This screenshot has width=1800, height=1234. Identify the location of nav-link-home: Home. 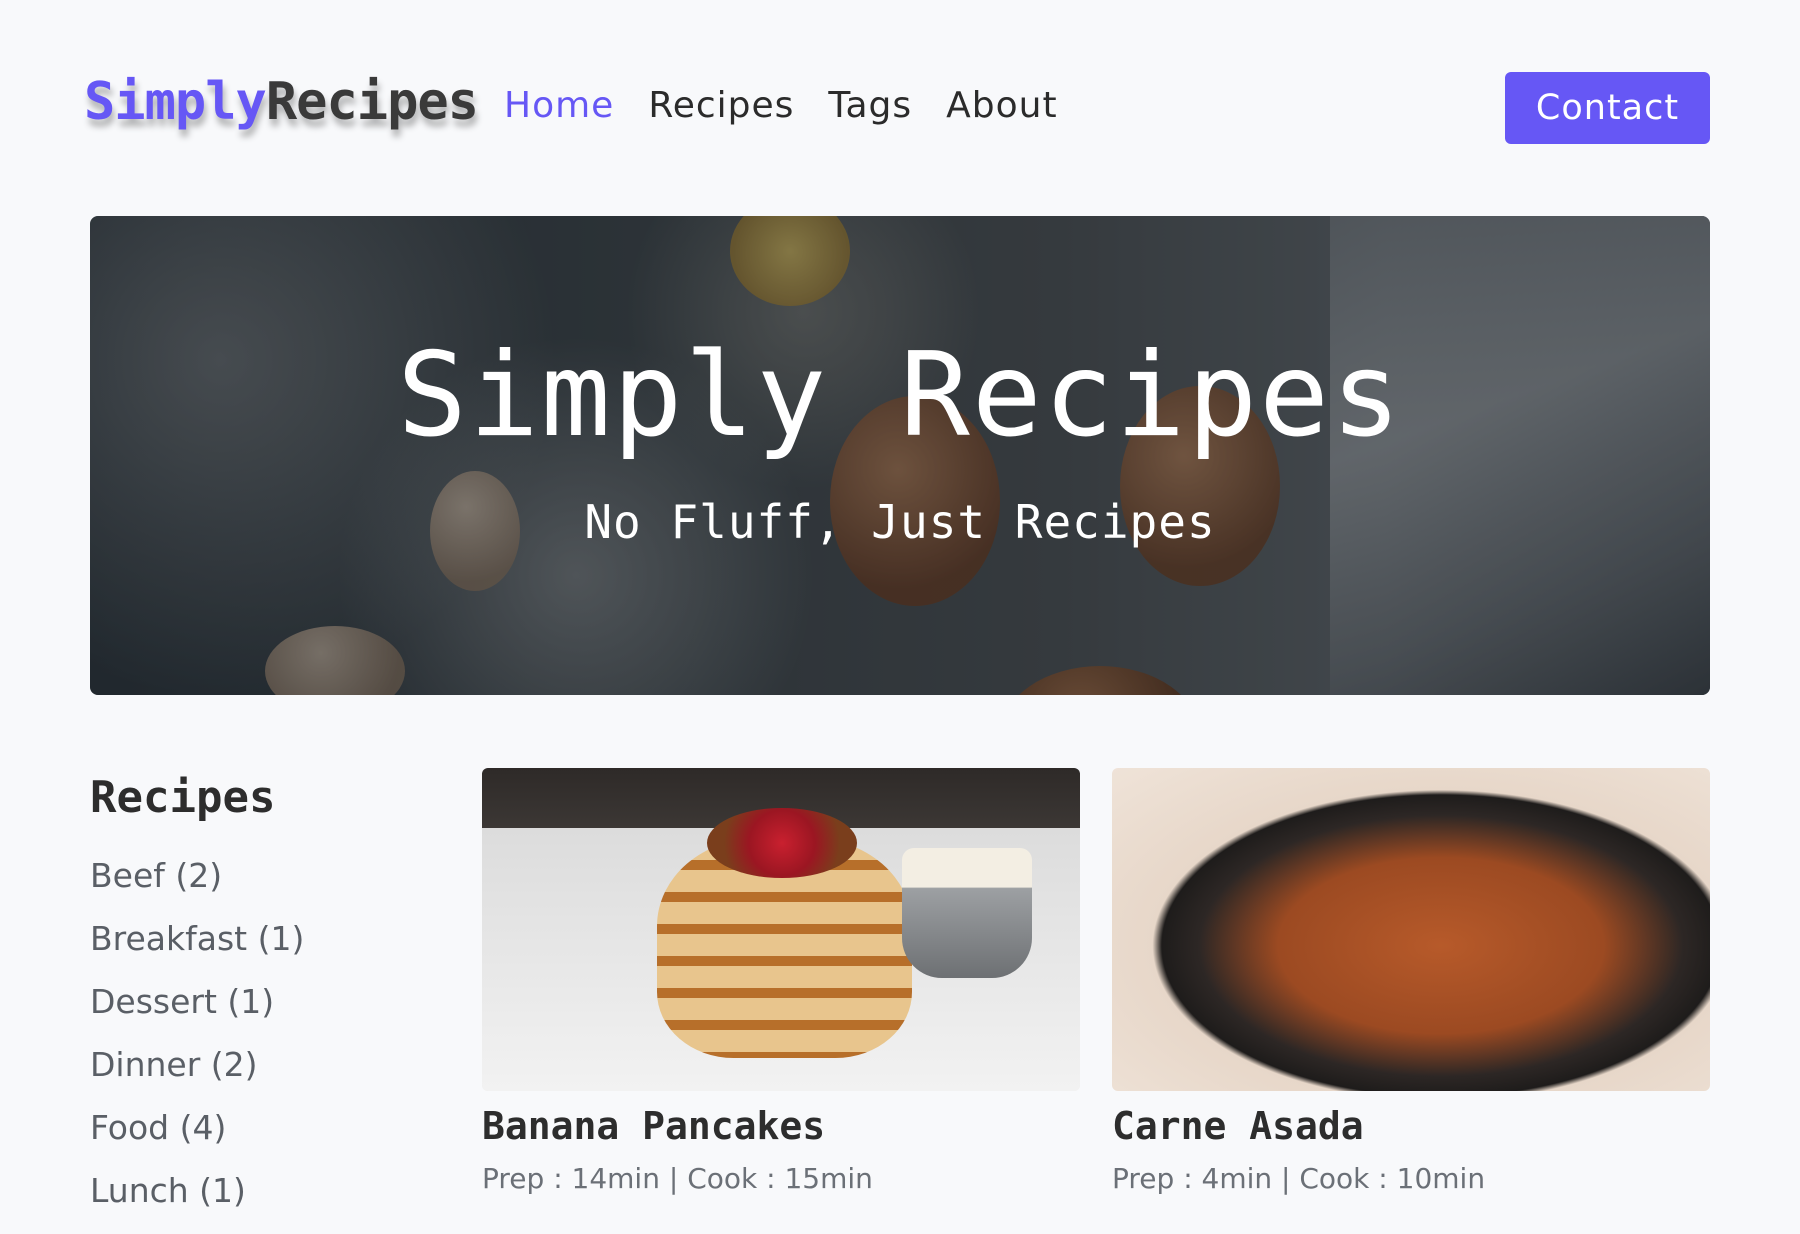
(559, 105).